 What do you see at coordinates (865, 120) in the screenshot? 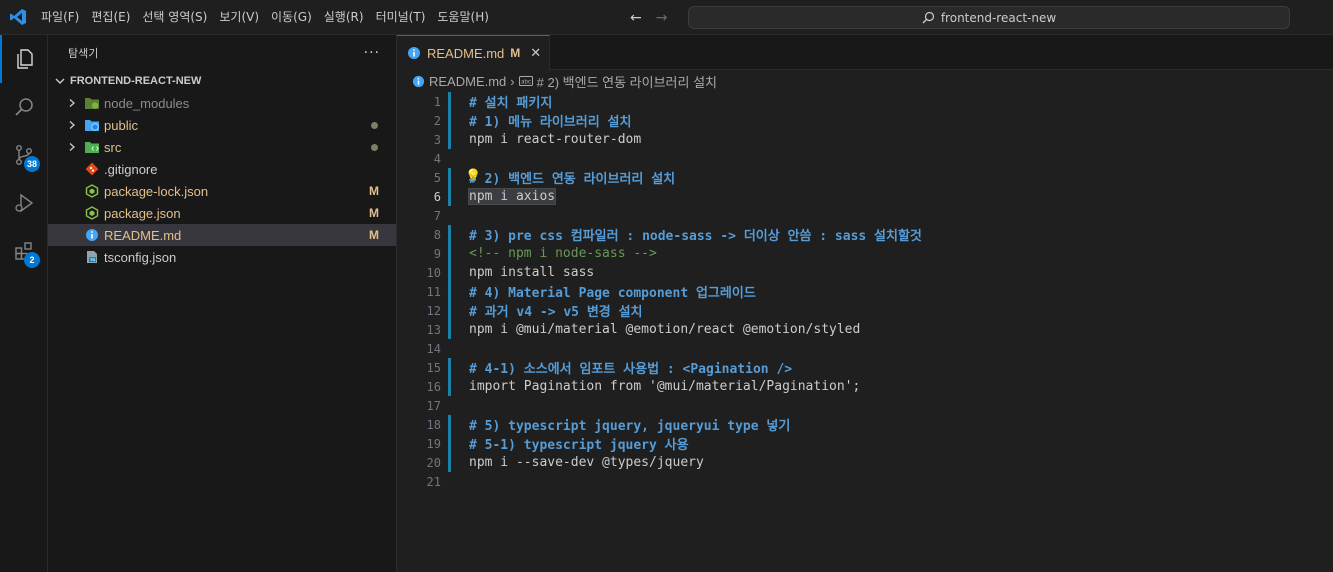
I see `code-line: 2 # 1) 메뉴 라이브러리 설치` at bounding box center [865, 120].